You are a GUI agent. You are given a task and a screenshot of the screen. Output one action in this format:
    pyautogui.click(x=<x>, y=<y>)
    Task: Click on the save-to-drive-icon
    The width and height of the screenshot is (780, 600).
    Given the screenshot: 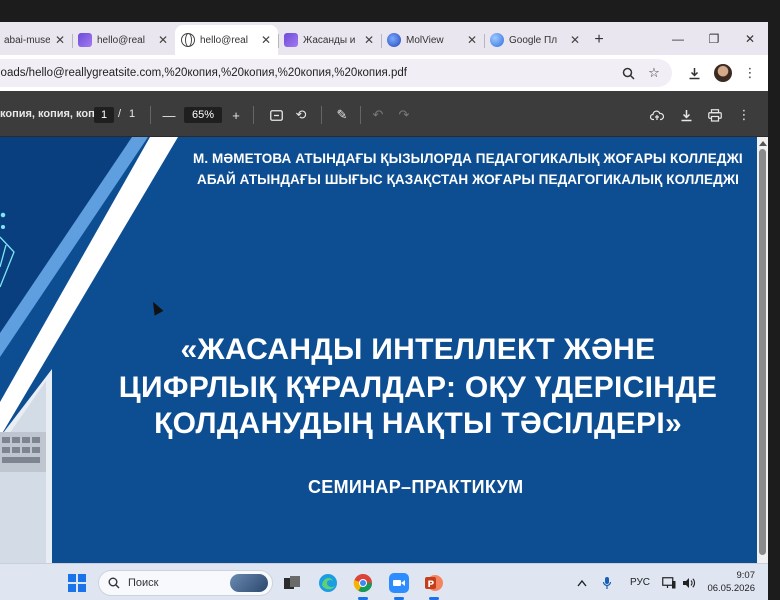 What is the action you would take?
    pyautogui.click(x=657, y=115)
    